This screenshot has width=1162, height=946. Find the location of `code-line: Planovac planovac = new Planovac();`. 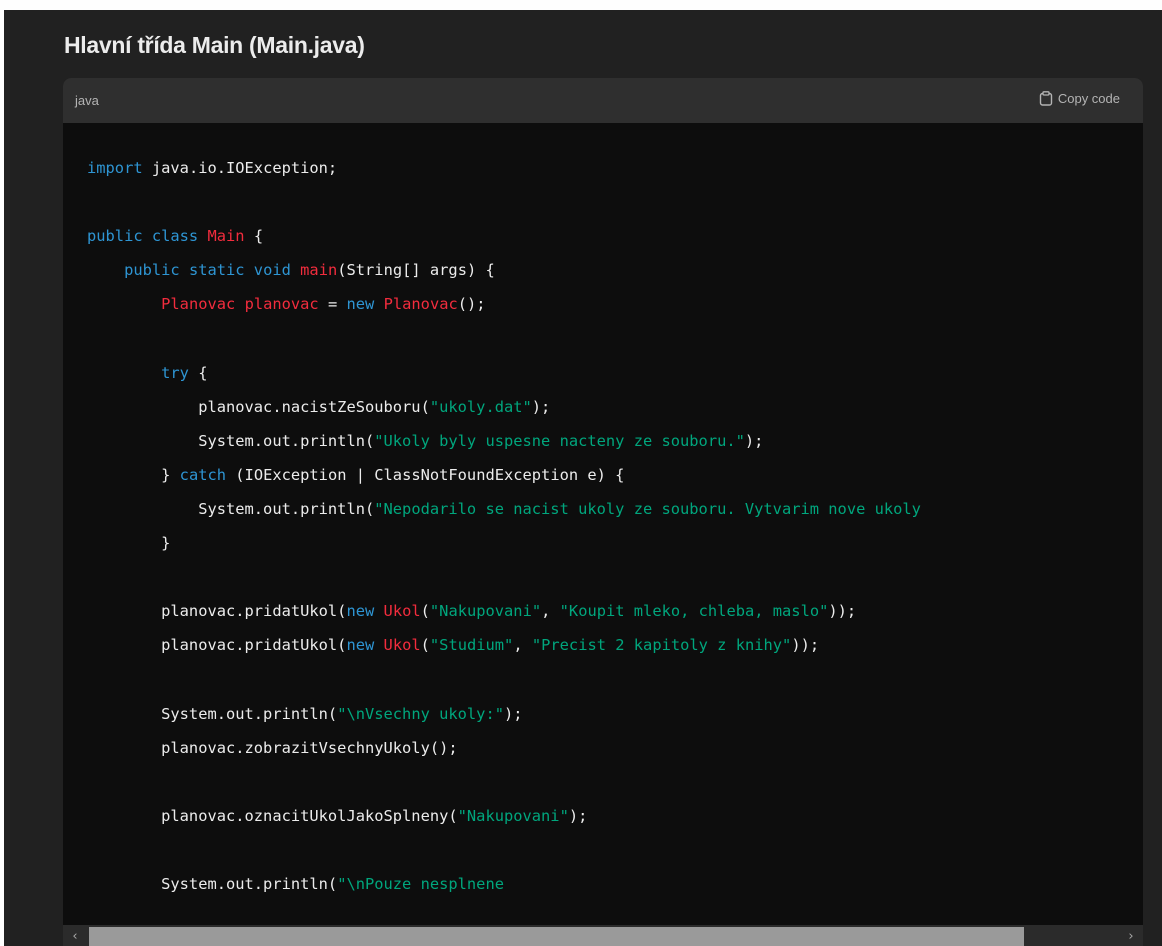

code-line: Planovac planovac = new Planovac(); is located at coordinates (504, 304).